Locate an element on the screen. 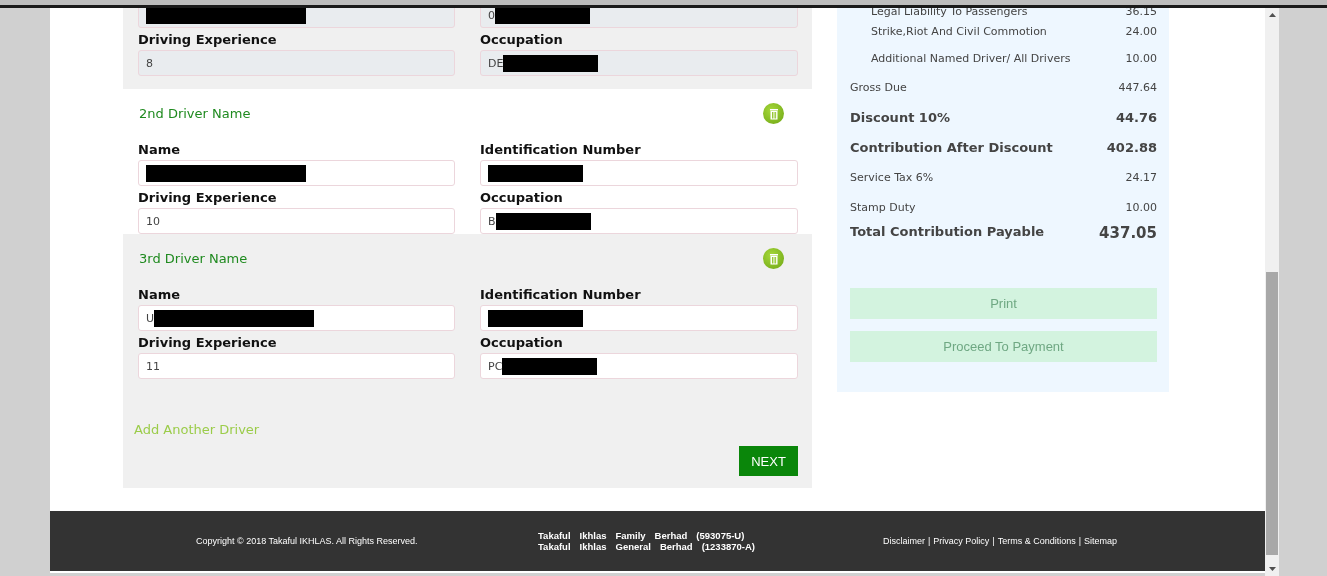 The height and width of the screenshot is (576, 1327). summary-label: Stamp Duty is located at coordinates (883, 207).